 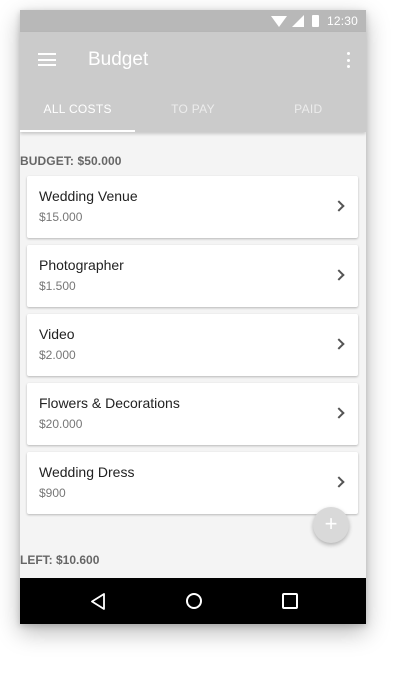 I want to click on cost-item-name: Wedding Dress, so click(x=87, y=472).